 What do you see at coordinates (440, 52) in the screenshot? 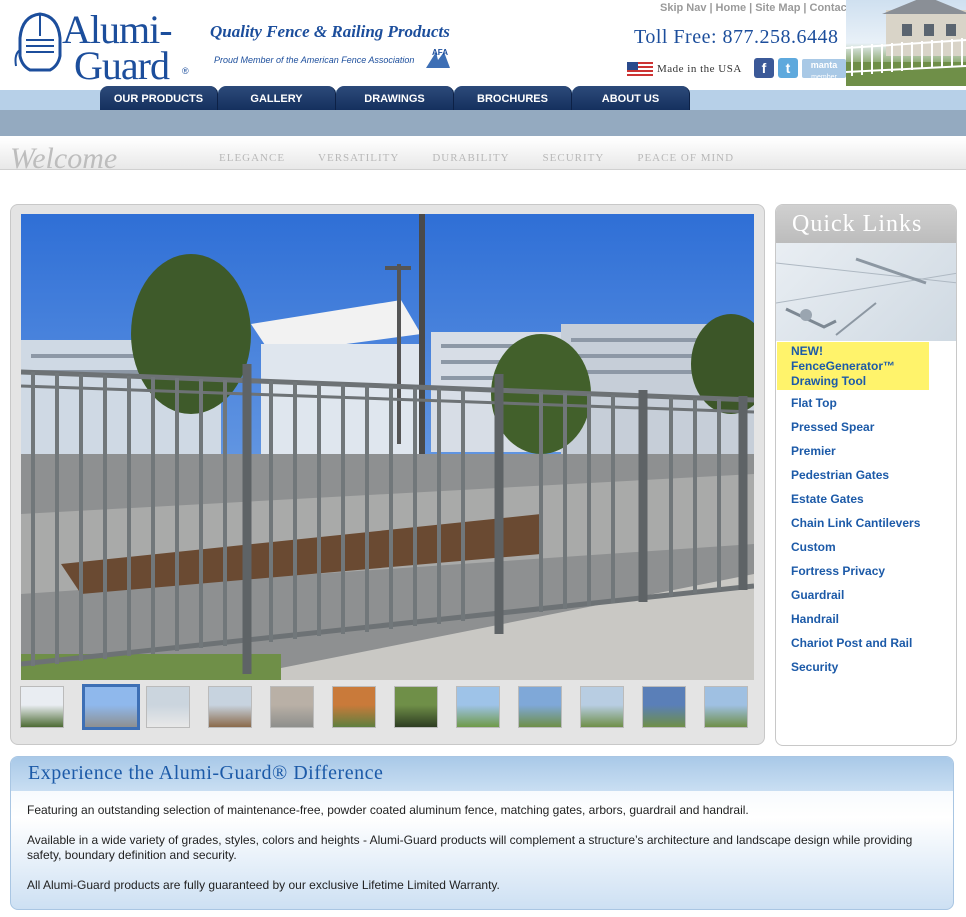
I see `afa-label: AFA` at bounding box center [440, 52].